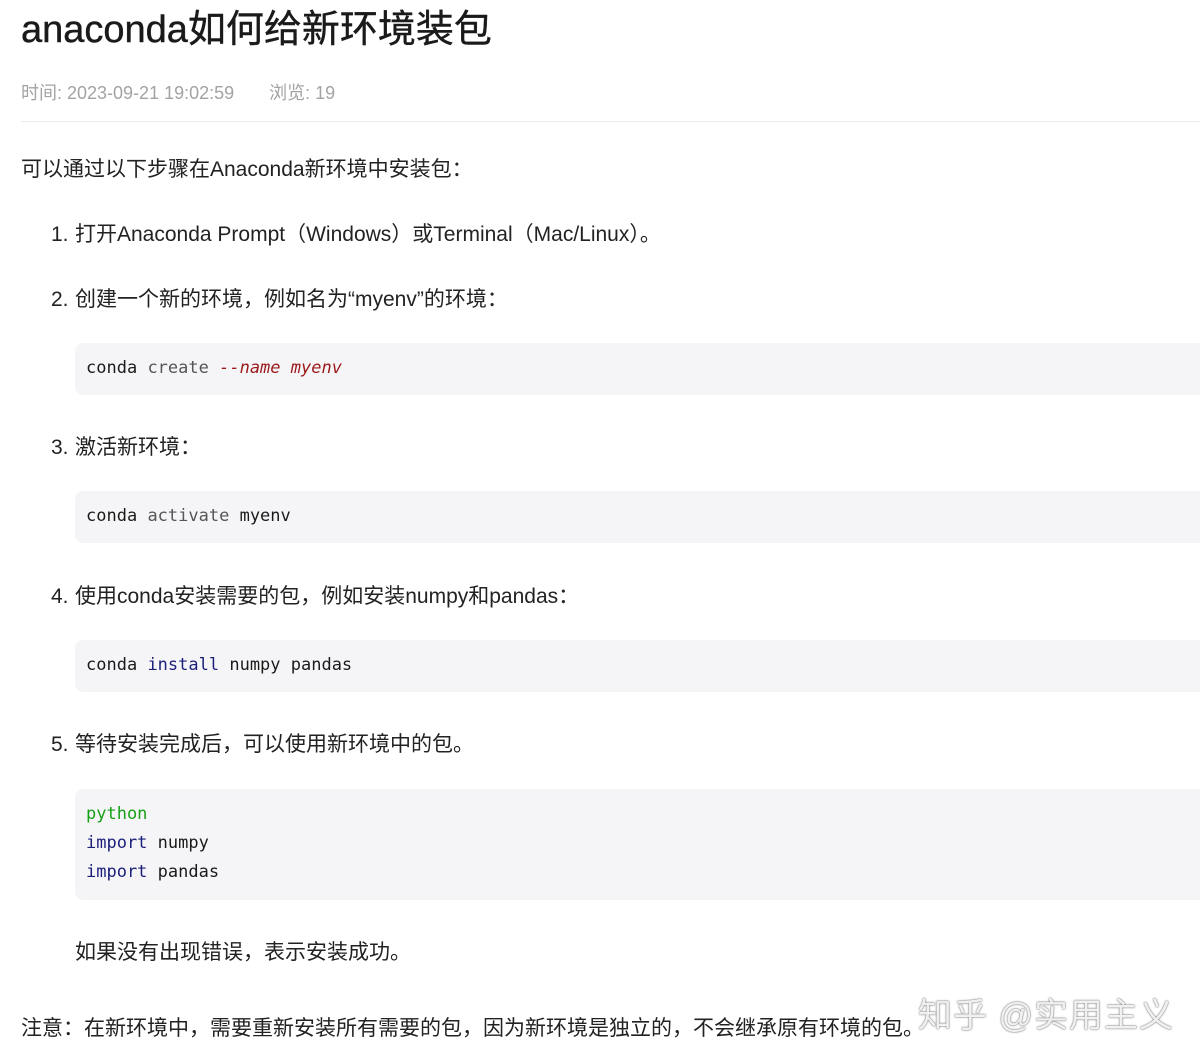 This screenshot has width=1200, height=1063. I want to click on code-block: conda create --name myenv, so click(637, 369).